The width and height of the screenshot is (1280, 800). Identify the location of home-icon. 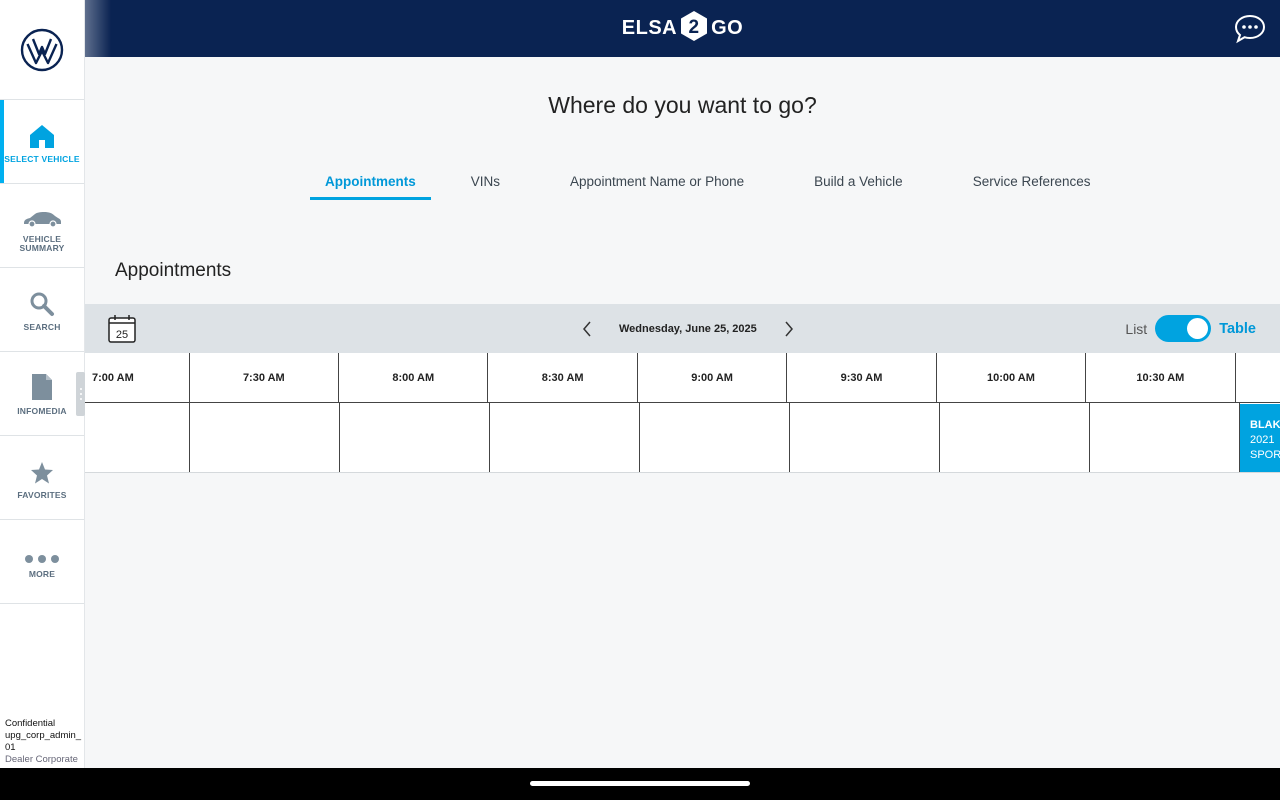
(42, 136).